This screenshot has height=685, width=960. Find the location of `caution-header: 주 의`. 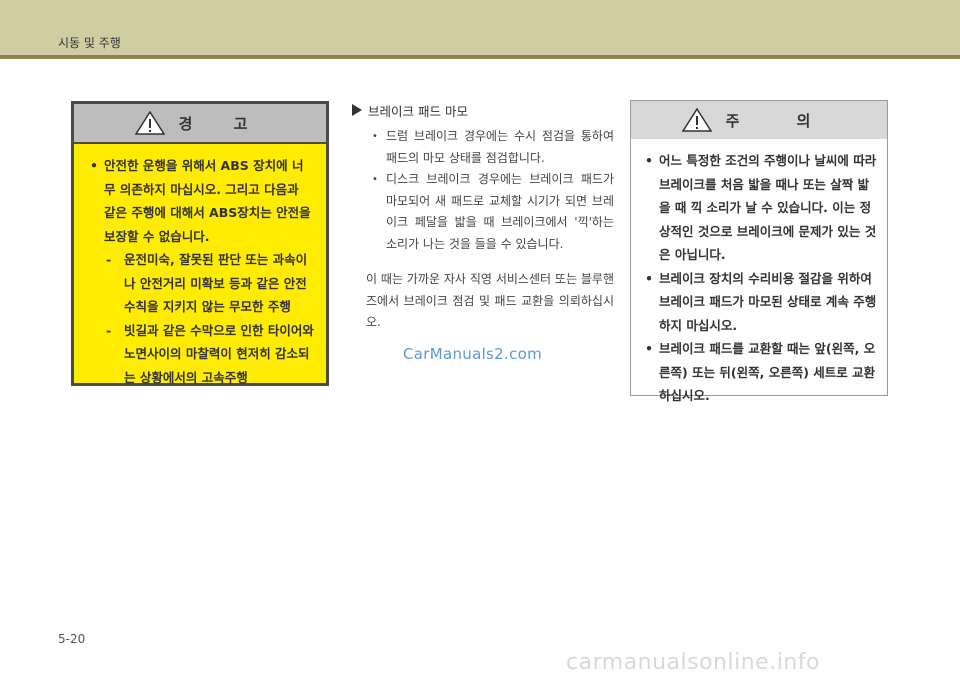

caution-header: 주 의 is located at coordinates (759, 120).